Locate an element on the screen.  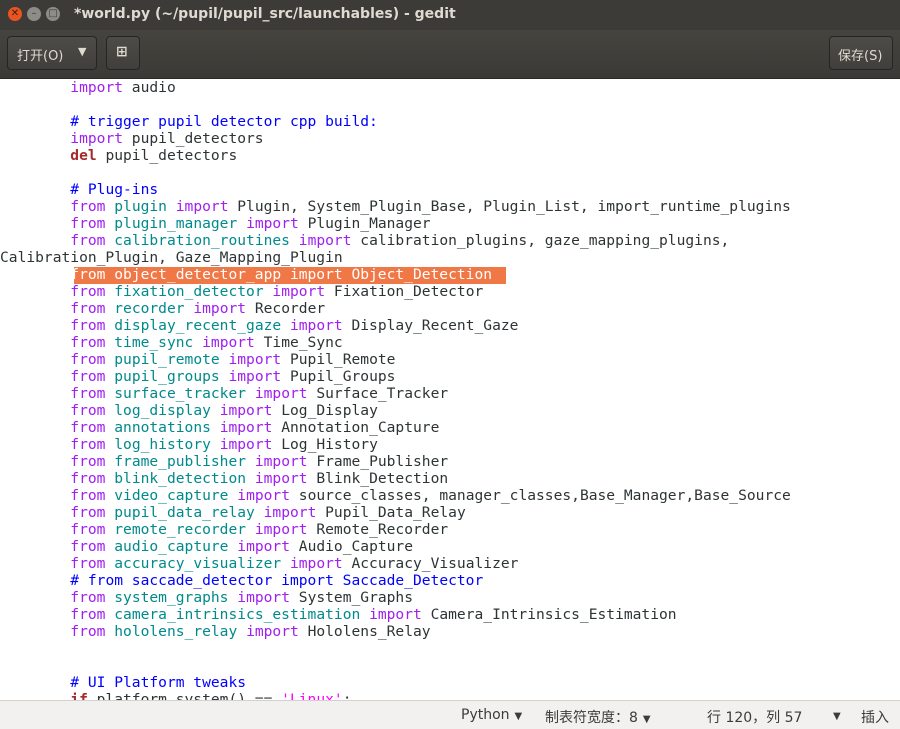
insert-mode: 插入 is located at coordinates (875, 717).